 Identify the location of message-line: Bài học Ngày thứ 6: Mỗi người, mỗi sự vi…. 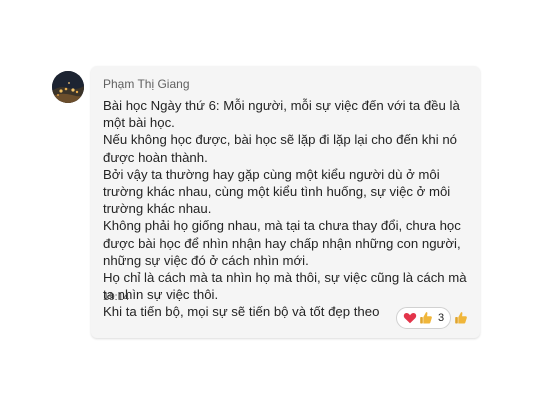
(281, 114).